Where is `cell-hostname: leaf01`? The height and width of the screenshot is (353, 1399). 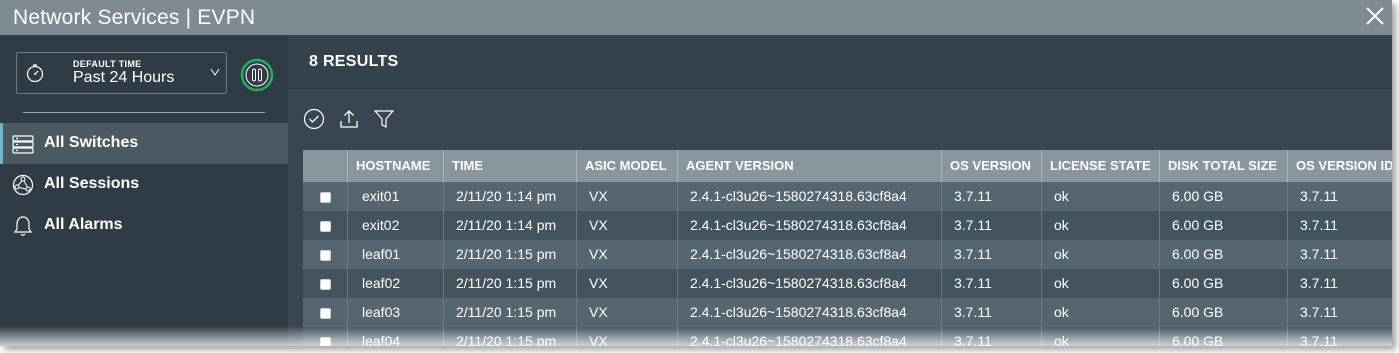
cell-hostname: leaf01 is located at coordinates (395, 254).